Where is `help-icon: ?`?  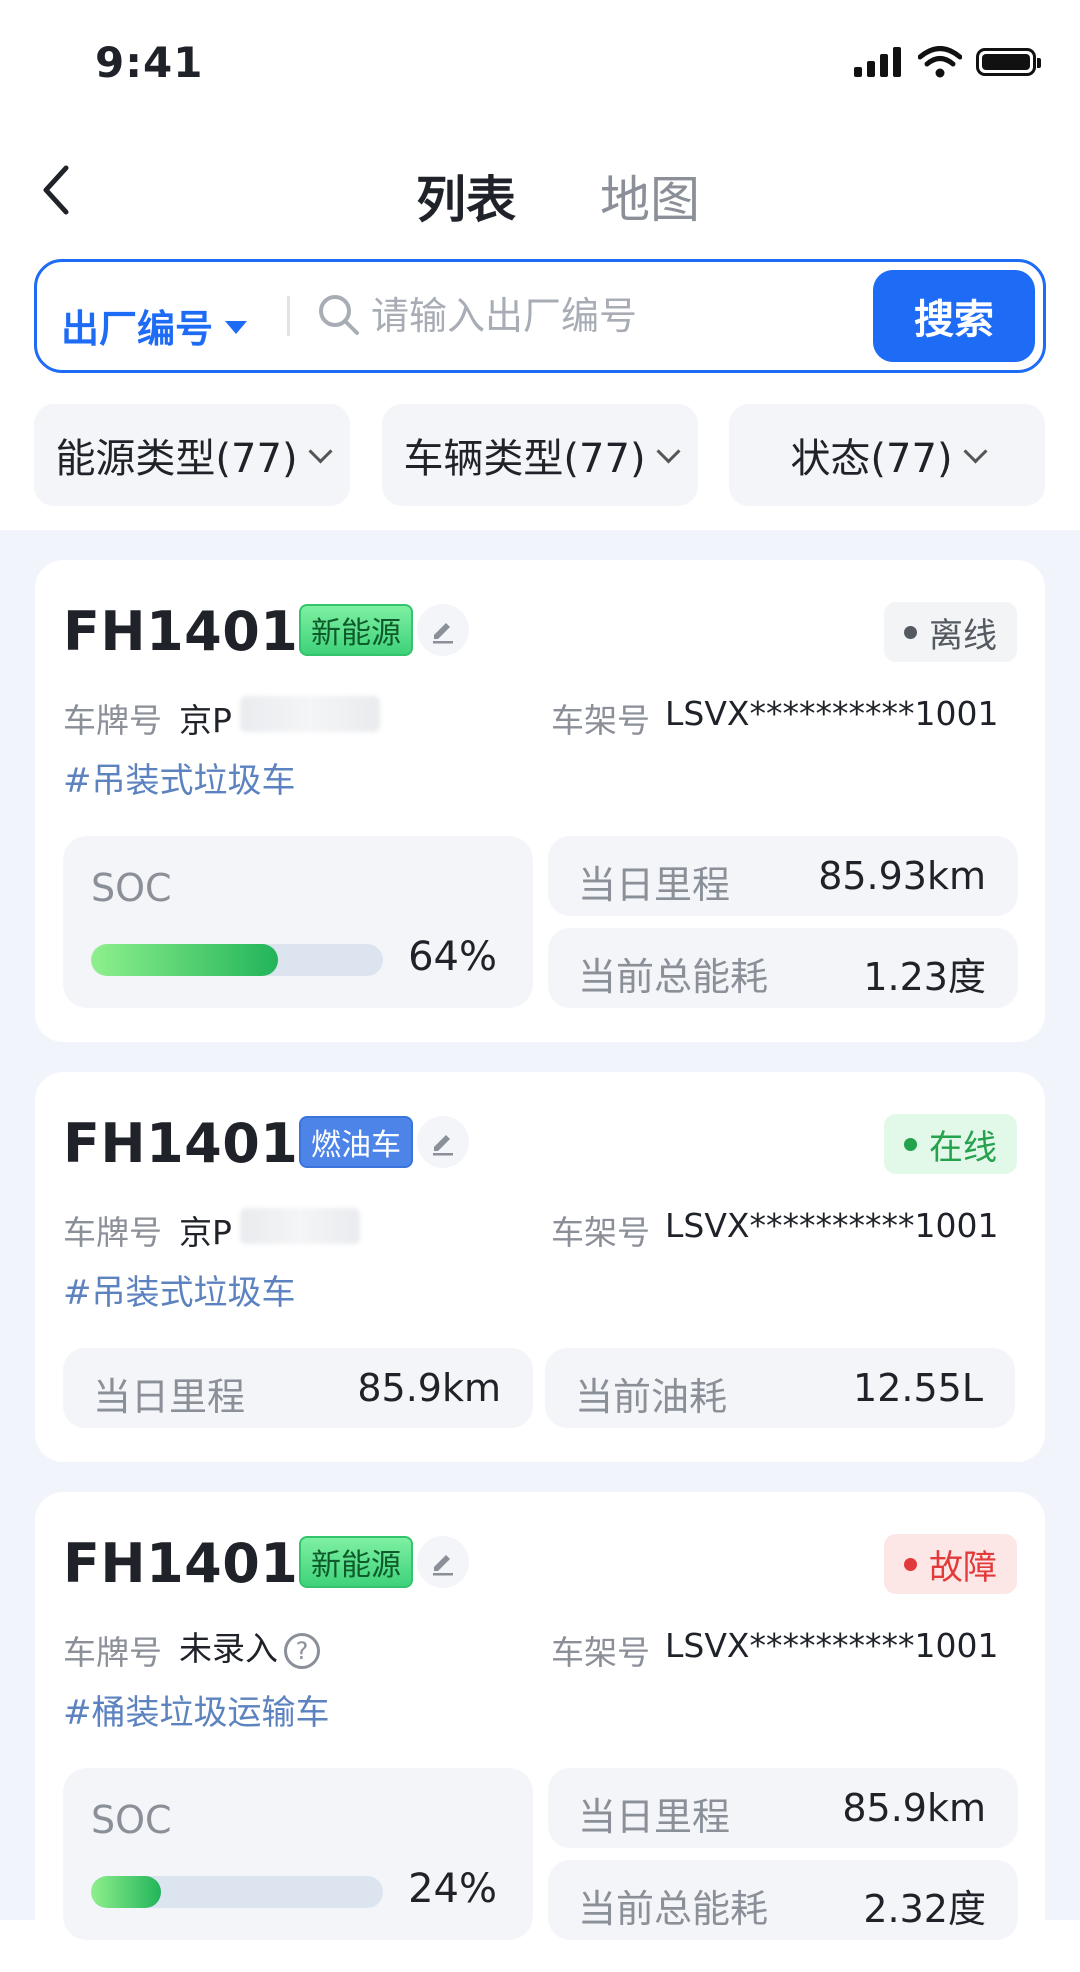
help-icon: ? is located at coordinates (302, 1650).